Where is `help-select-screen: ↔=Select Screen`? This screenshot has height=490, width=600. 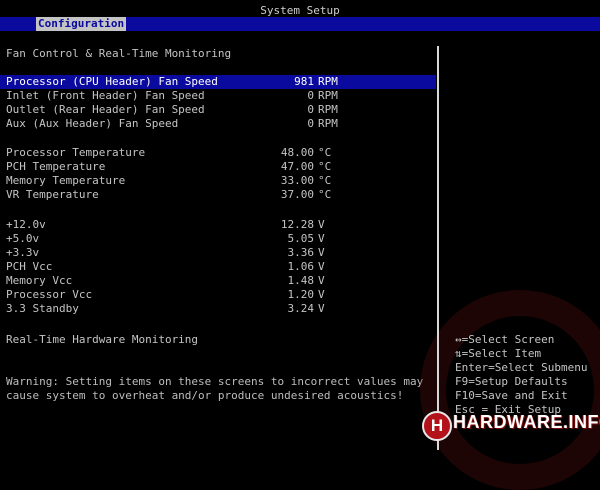 help-select-screen: ↔=Select Screen is located at coordinates (505, 339).